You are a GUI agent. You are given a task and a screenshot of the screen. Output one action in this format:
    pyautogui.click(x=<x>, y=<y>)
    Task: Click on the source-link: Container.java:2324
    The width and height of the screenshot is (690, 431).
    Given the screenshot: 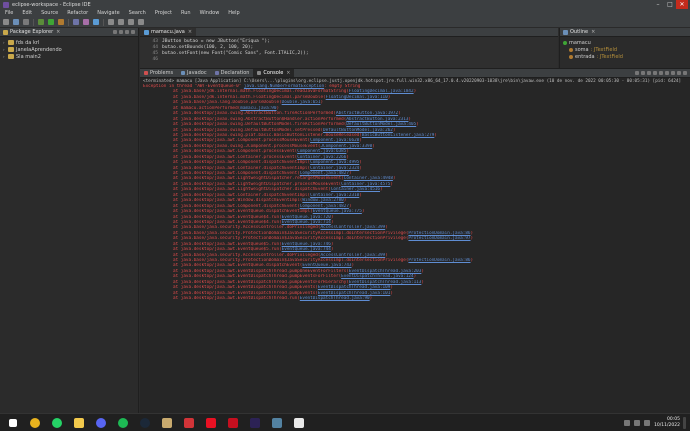 What is the action you would take?
    pyautogui.click(x=334, y=168)
    